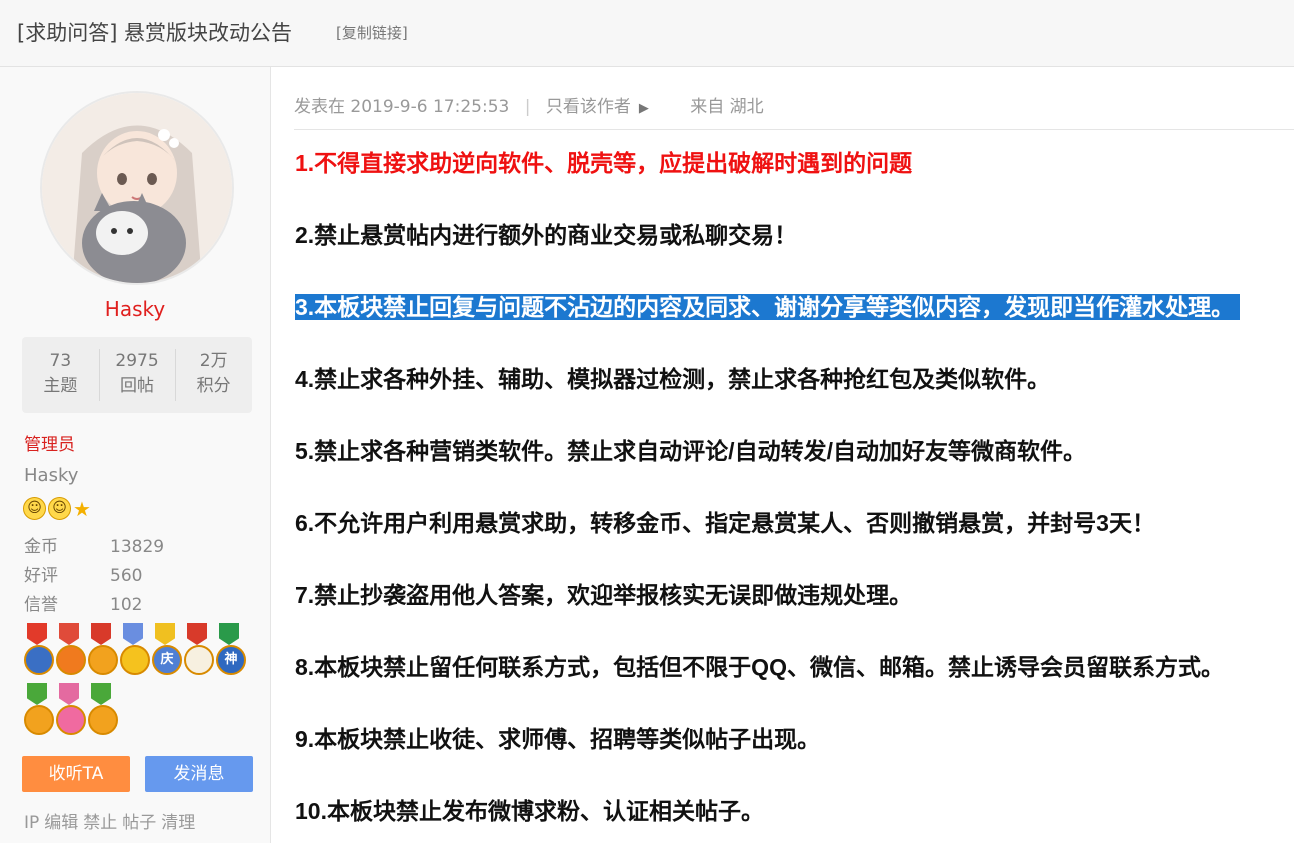 This screenshot has width=1294, height=865. I want to click on stat-label: 主题, so click(60, 386).